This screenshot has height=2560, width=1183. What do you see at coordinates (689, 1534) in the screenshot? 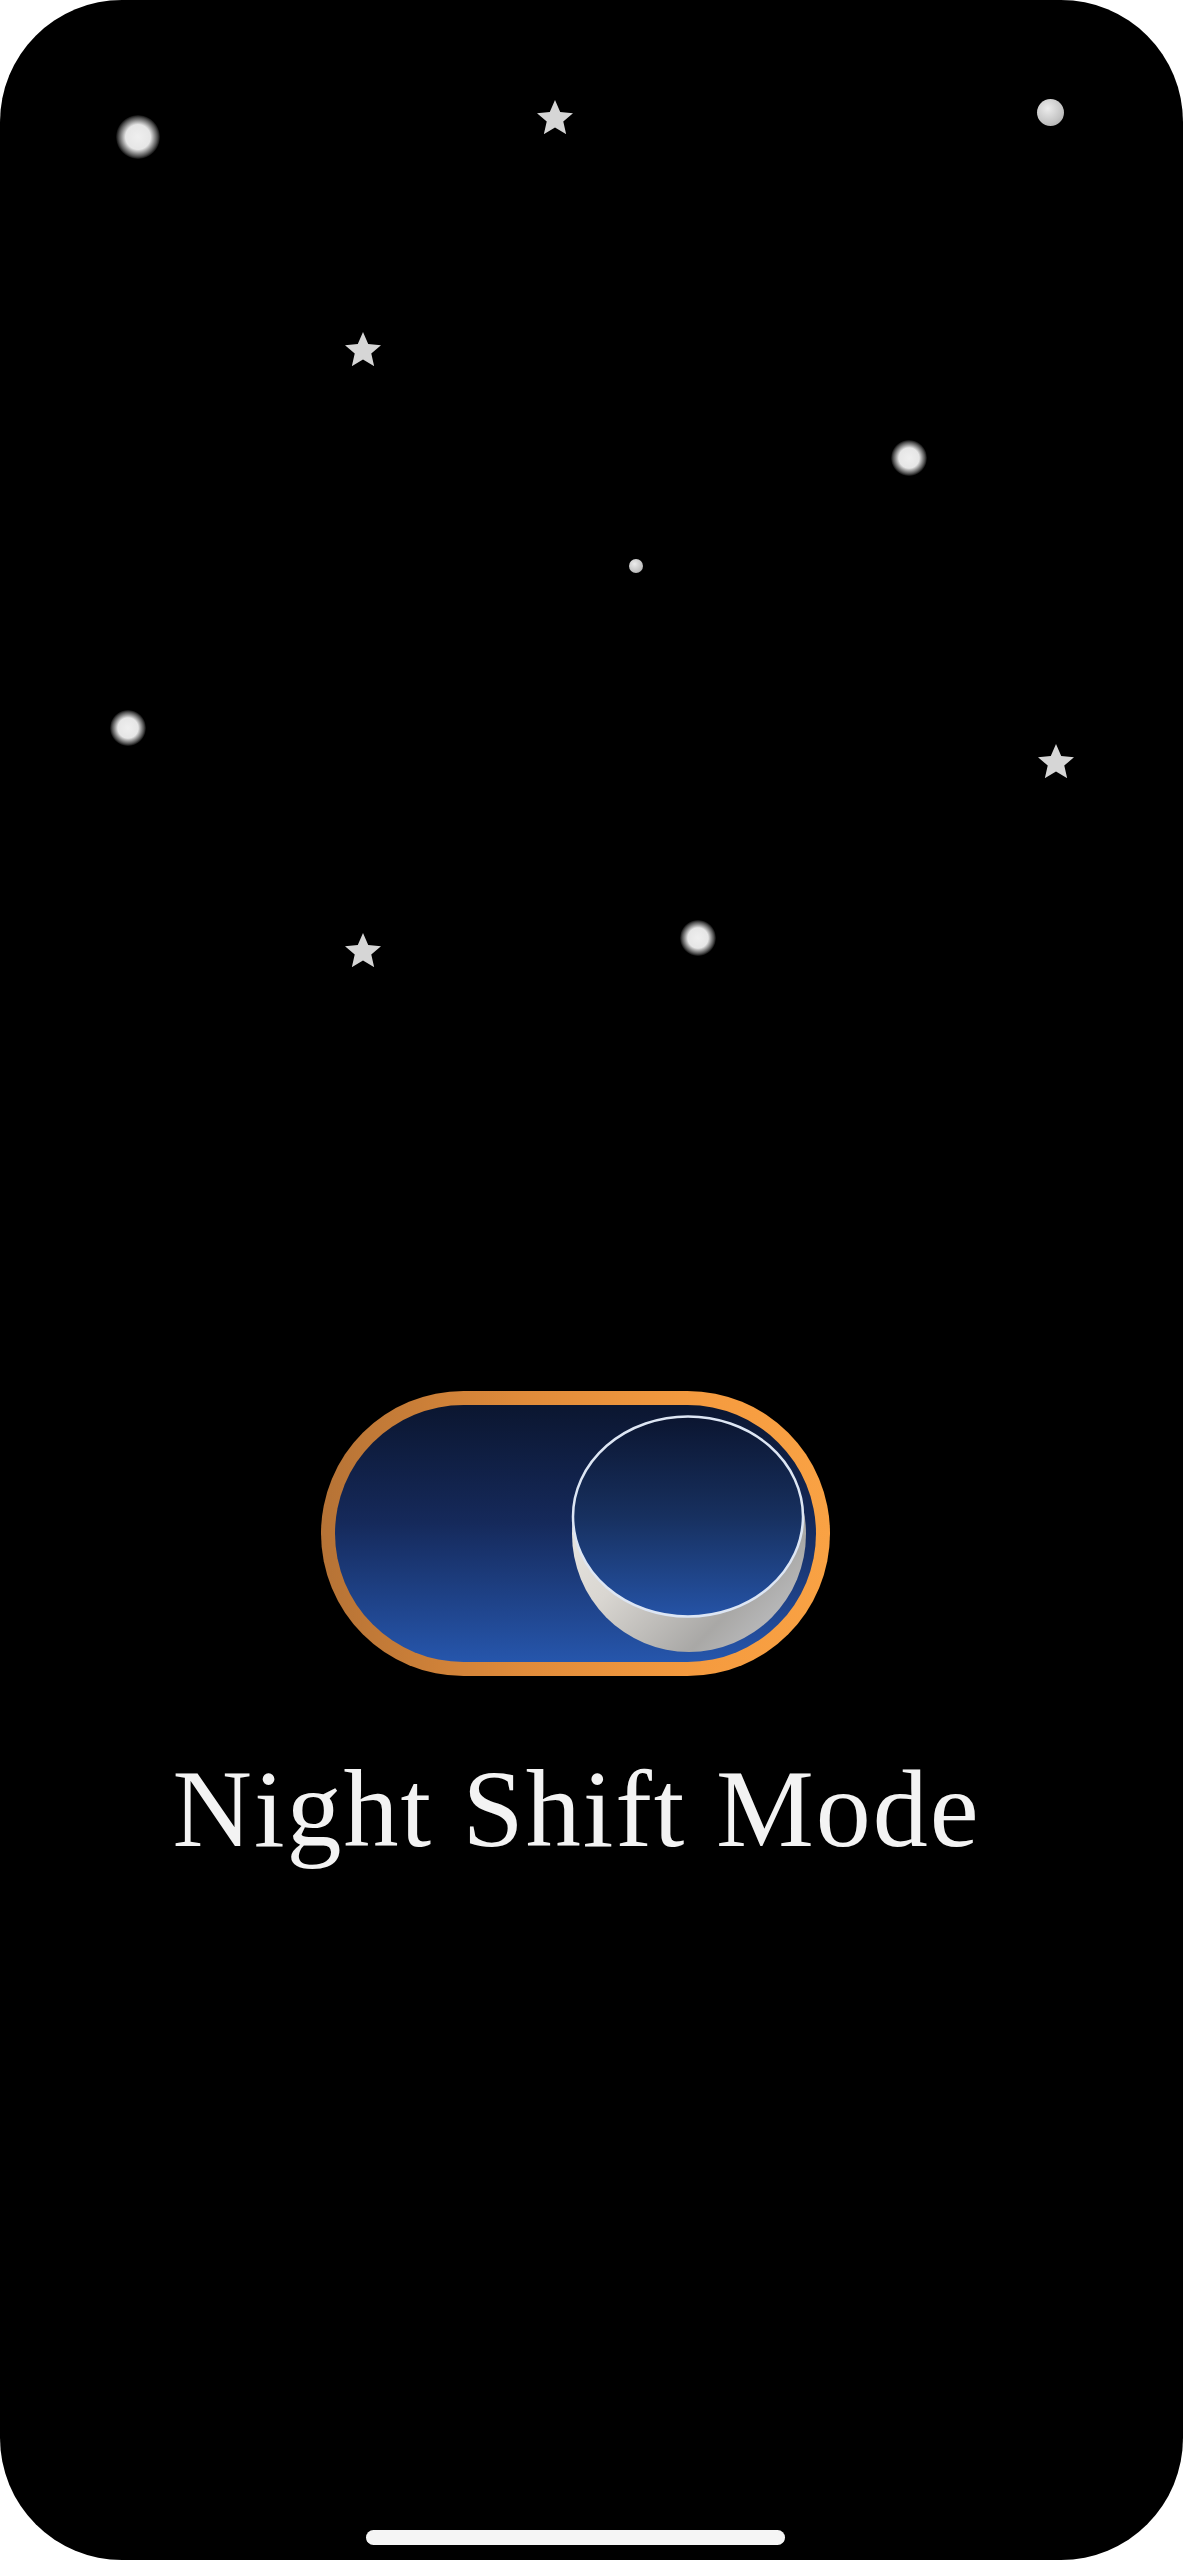
I see `toggle-knob` at bounding box center [689, 1534].